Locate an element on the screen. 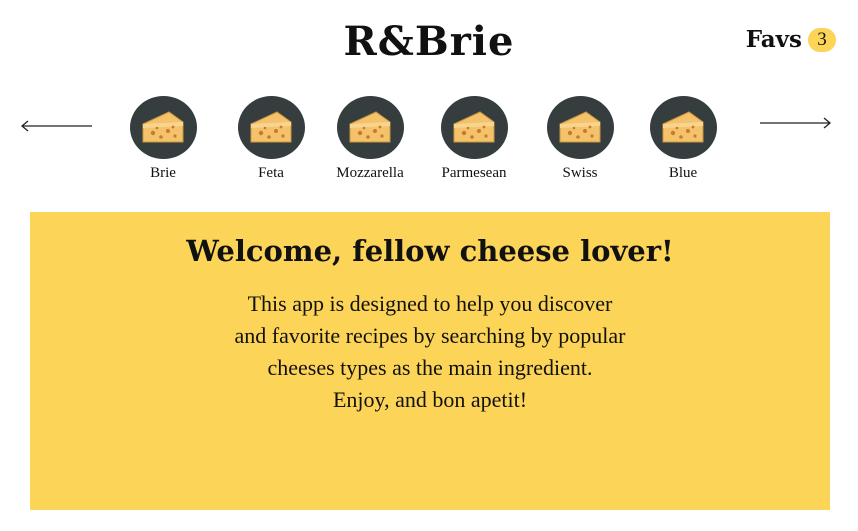 The image size is (858, 531). cheese-label: Blue is located at coordinates (683, 173).